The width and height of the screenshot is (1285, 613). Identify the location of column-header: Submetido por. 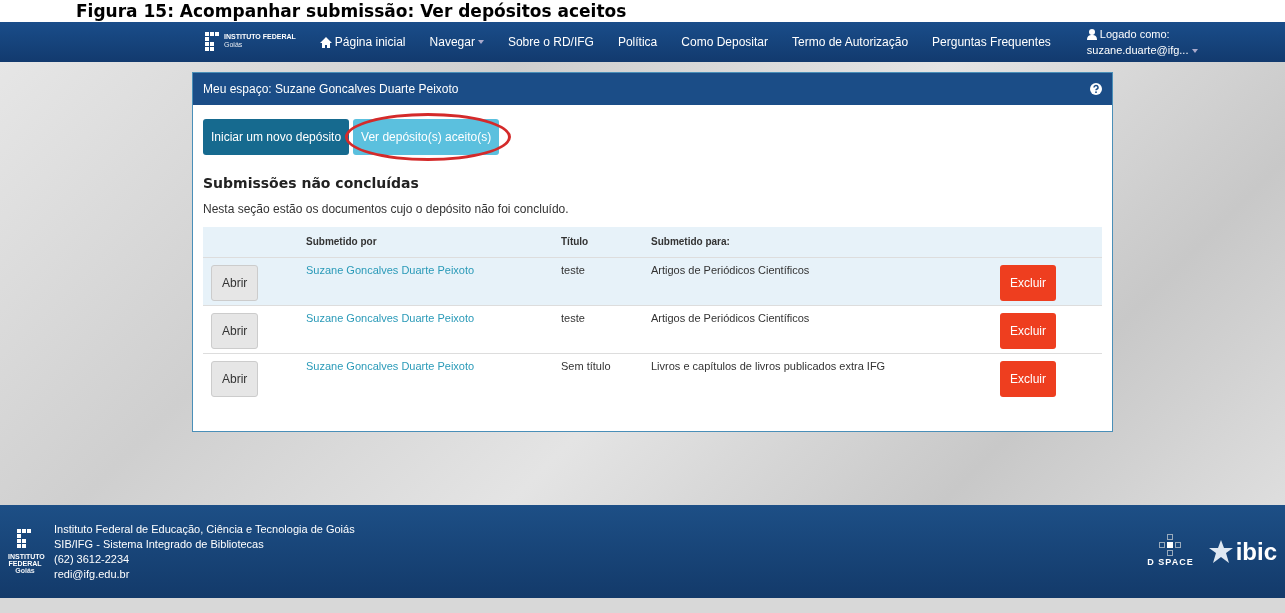
(425, 242).